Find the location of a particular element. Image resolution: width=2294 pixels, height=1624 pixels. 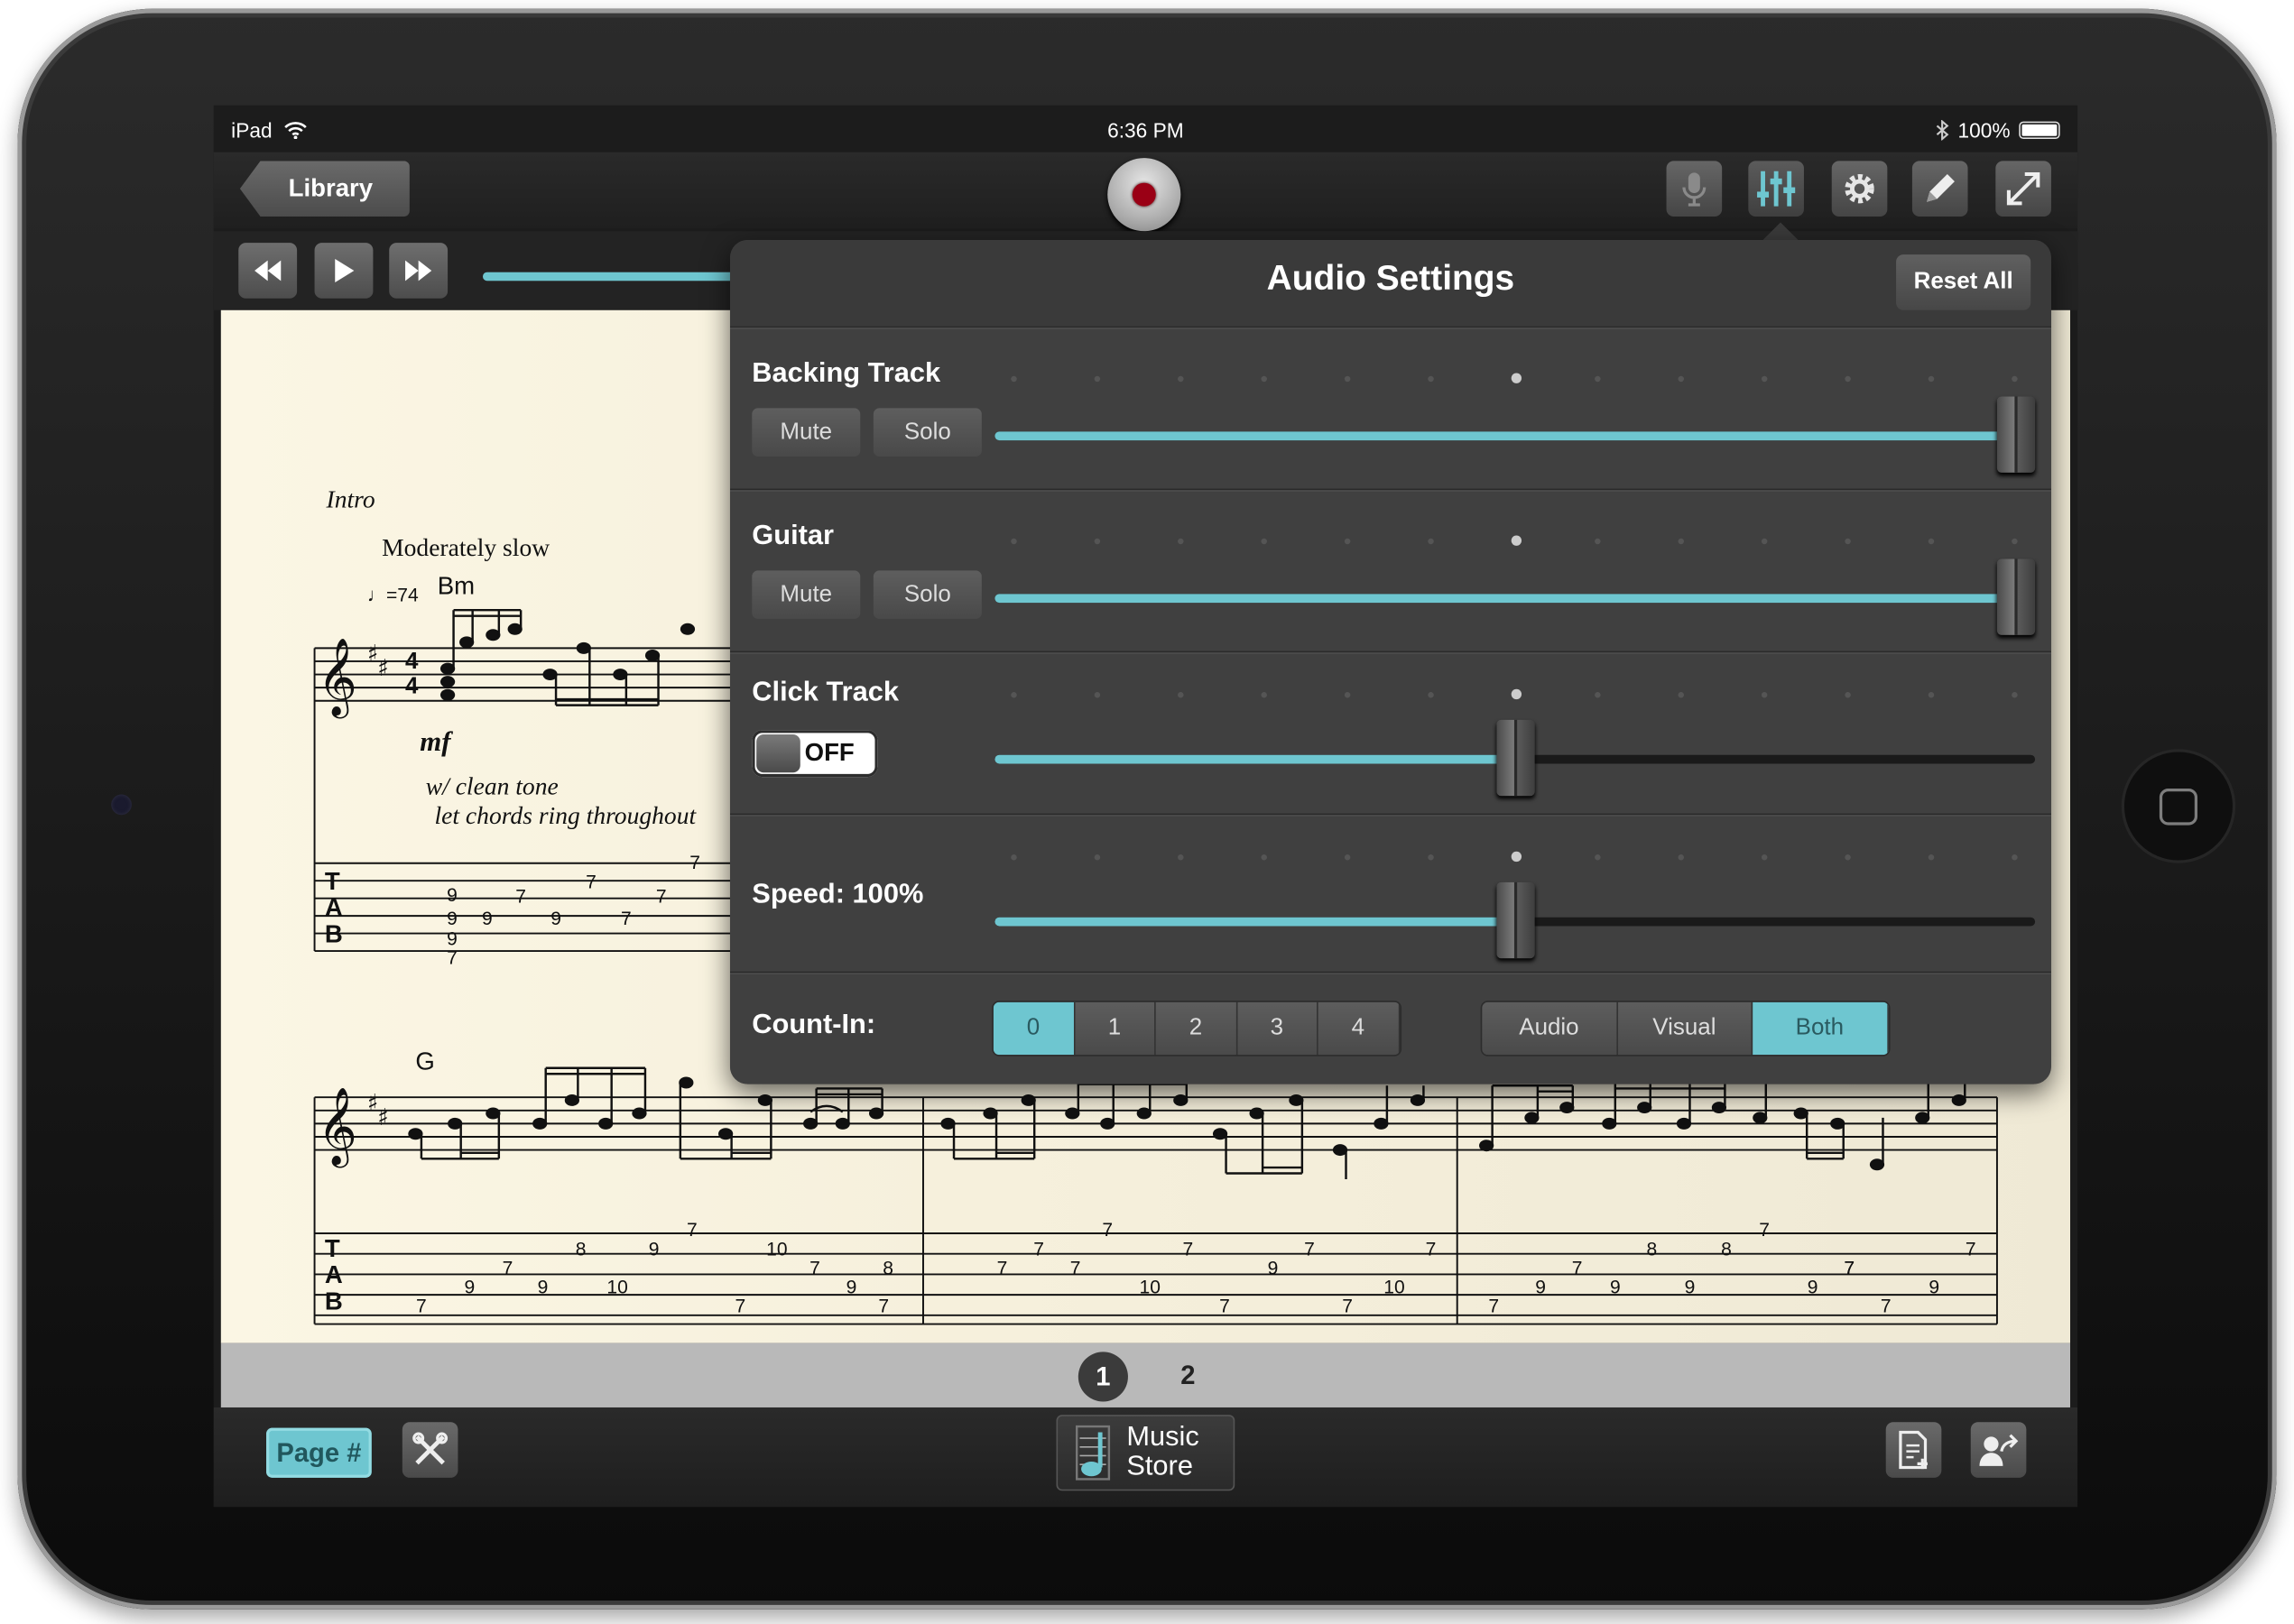

pencil-icon is located at coordinates (1941, 188).